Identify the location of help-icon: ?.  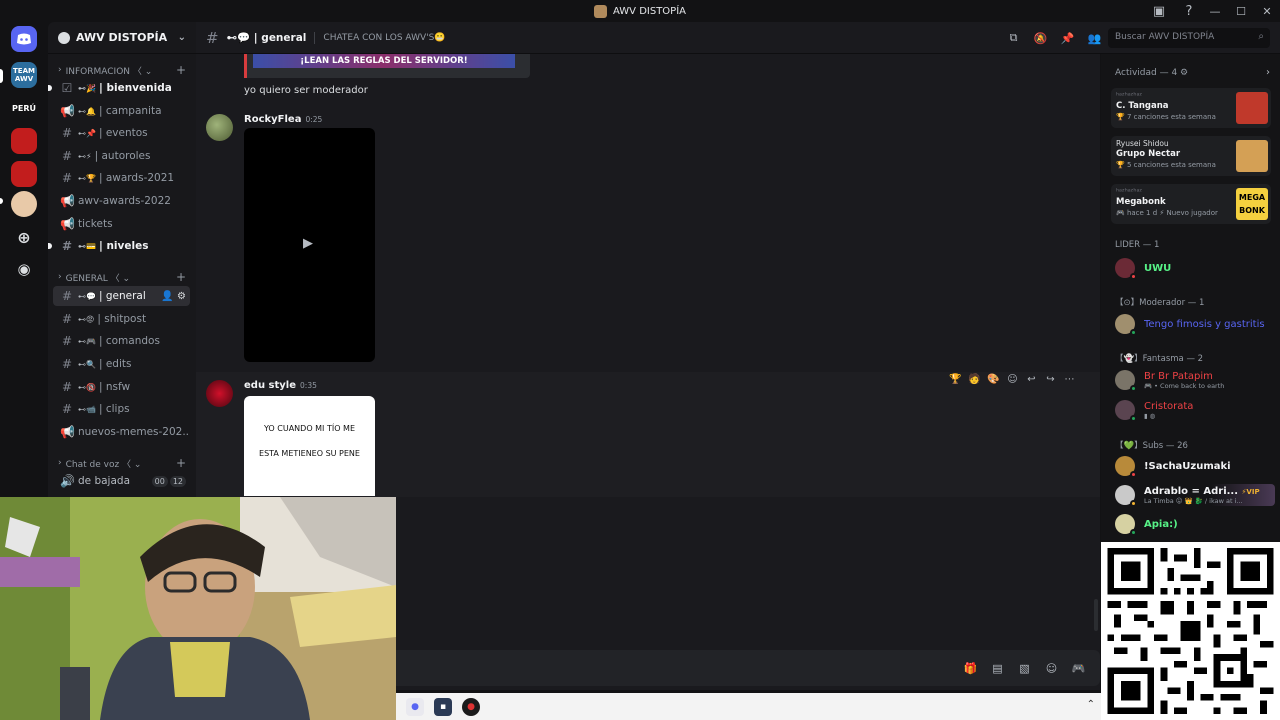
(1189, 11).